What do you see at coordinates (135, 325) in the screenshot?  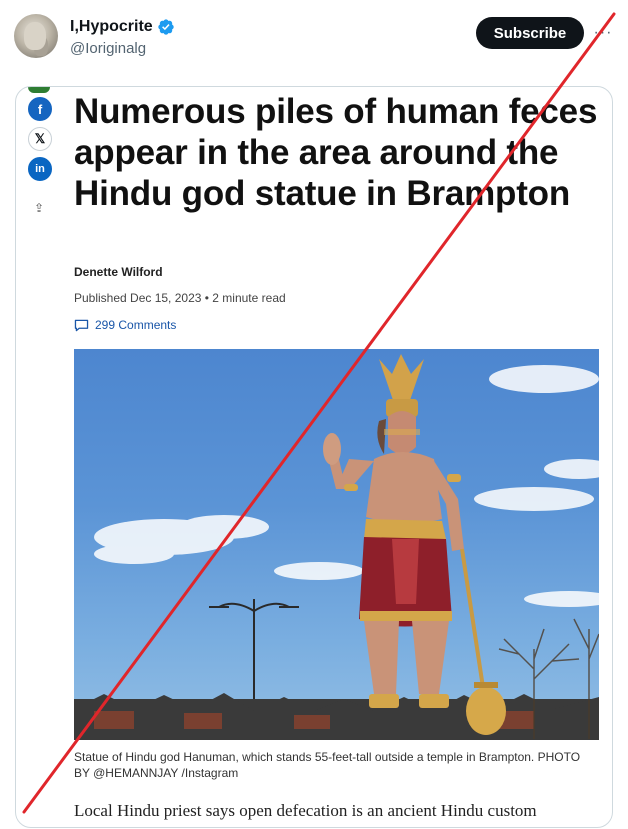 I see `comments-count: 299 Comments` at bounding box center [135, 325].